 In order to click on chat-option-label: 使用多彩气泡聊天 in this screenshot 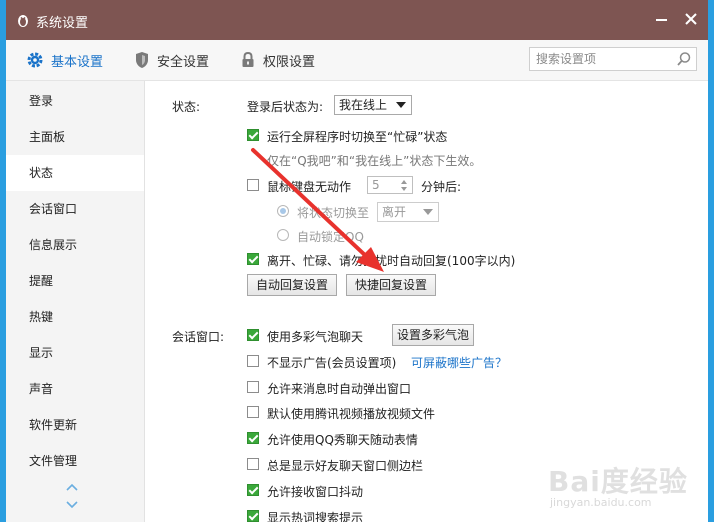, I will do `click(315, 337)`.